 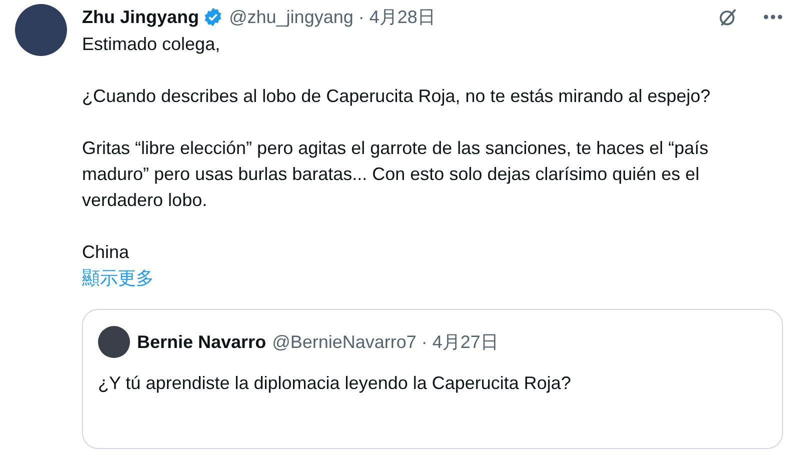 What do you see at coordinates (396, 174) in the screenshot?
I see `post-text: Gritas “libre elección” pero agitas el garrote de las sanciones, te haces el “país maduro” pero usas burlas baratas... Con esto solo dejas clarísimo quién es el verdadero lobo.` at bounding box center [396, 174].